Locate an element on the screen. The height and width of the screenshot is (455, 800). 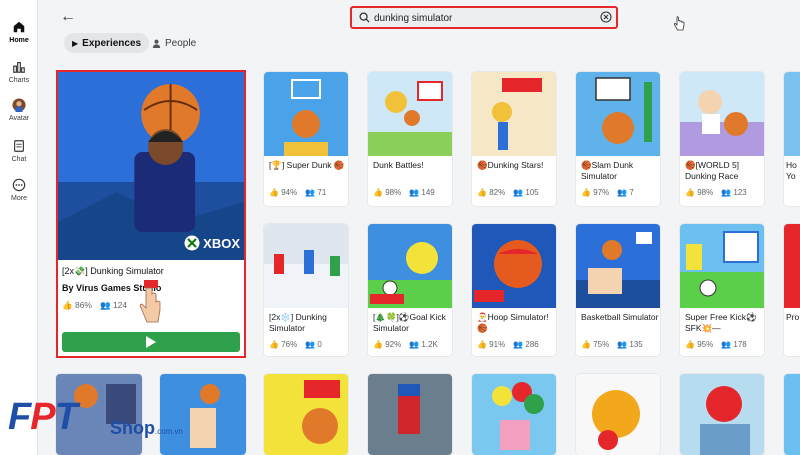
game-card: 🎅Hoop Simulator!🏀 👍 91% 👥 286 is located at coordinates (514, 290).